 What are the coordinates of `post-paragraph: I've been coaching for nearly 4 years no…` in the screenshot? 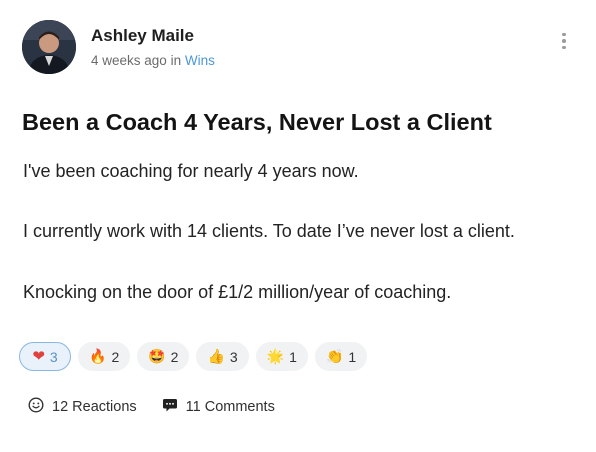 It's located at (191, 171).